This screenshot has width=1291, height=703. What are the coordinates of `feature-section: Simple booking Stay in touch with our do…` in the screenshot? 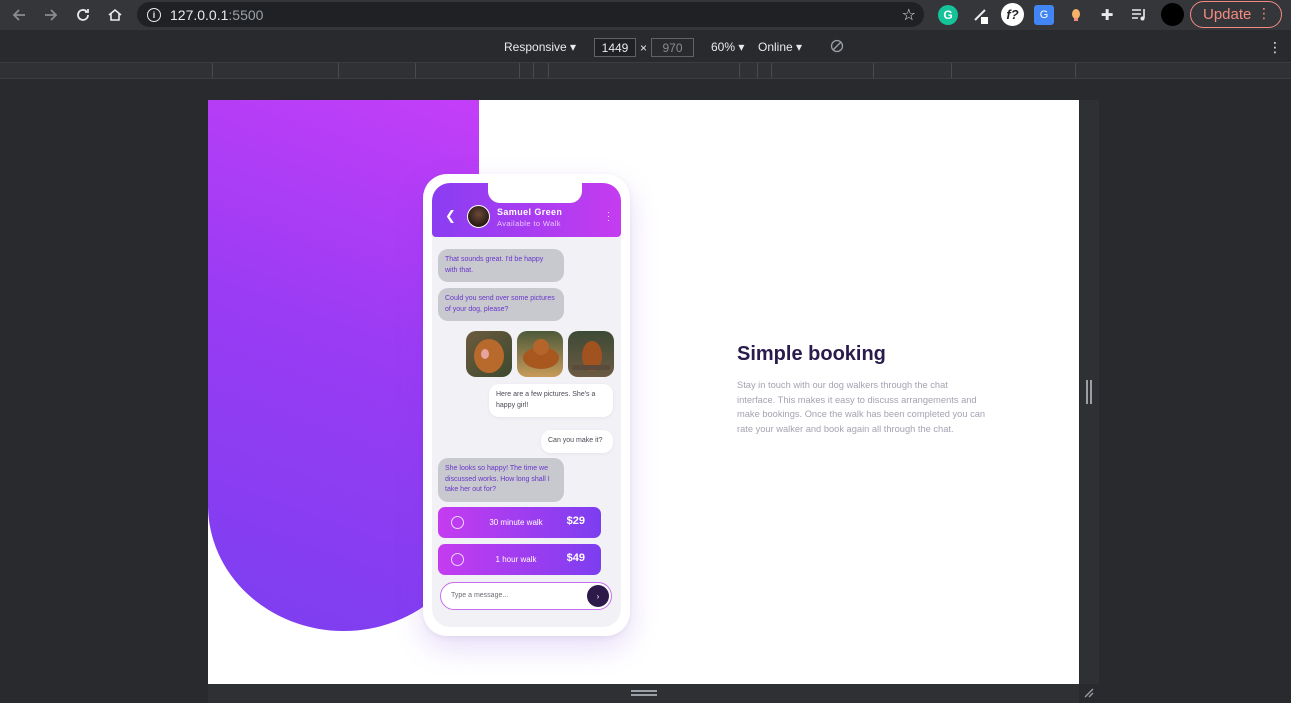 It's located at (862, 389).